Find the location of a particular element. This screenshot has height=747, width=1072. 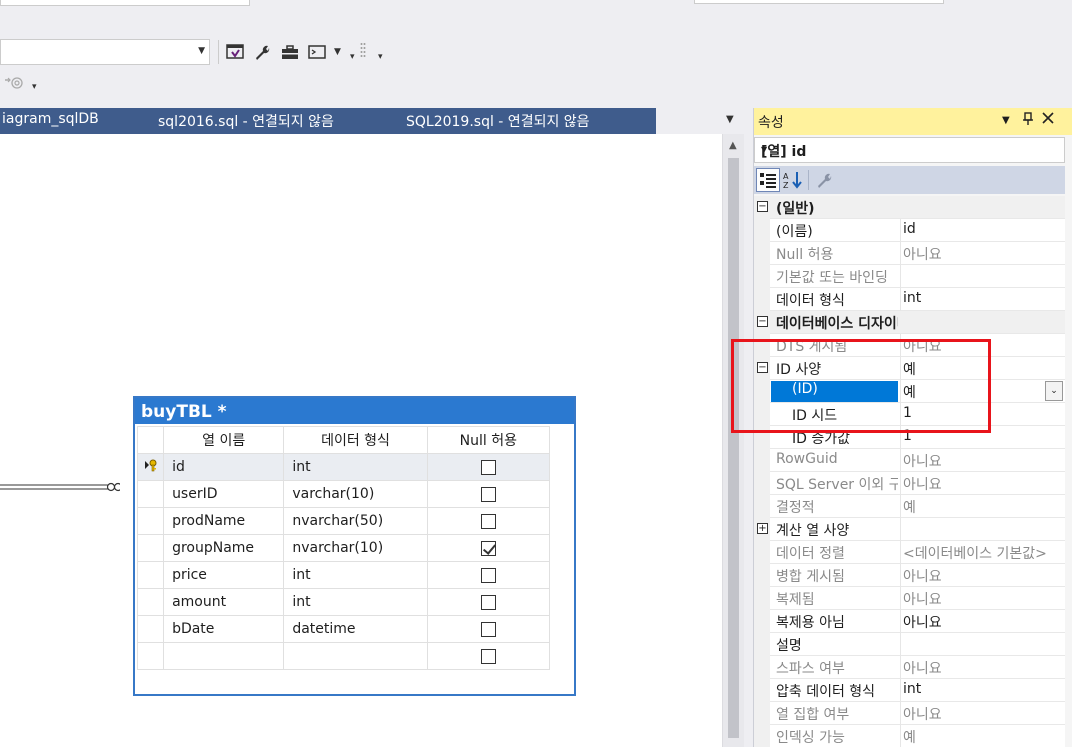

table-row: groupName nvarchar(10) is located at coordinates (343, 548).